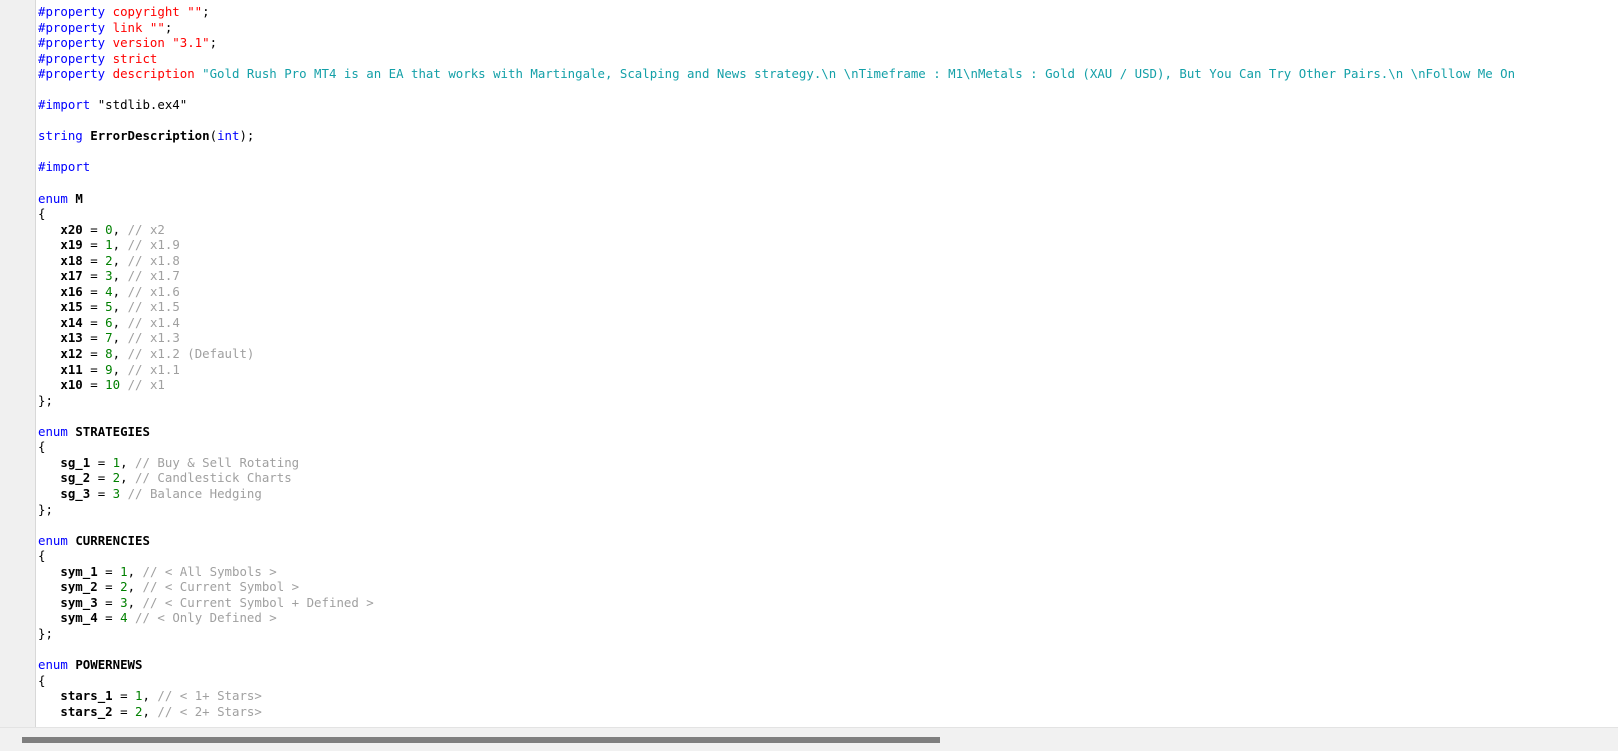  Describe the element at coordinates (168, 463) in the screenshot. I see `code-text: sg_1 = 1, // Buy & Sell Rotating` at that location.